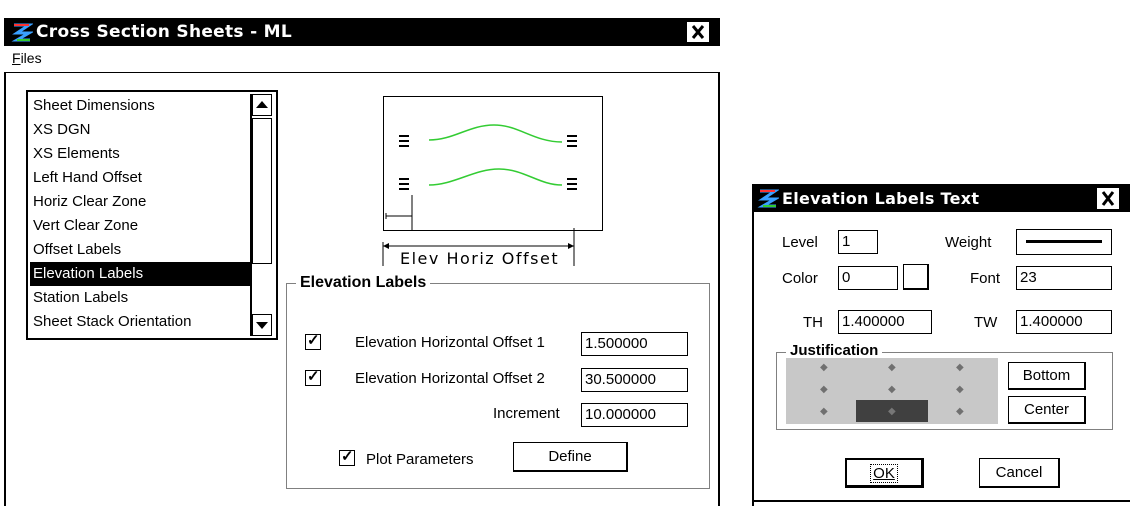 The width and height of the screenshot is (1130, 506). What do you see at coordinates (480, 258) in the screenshot?
I see `preview-caption: Elev Horiz Offset` at bounding box center [480, 258].